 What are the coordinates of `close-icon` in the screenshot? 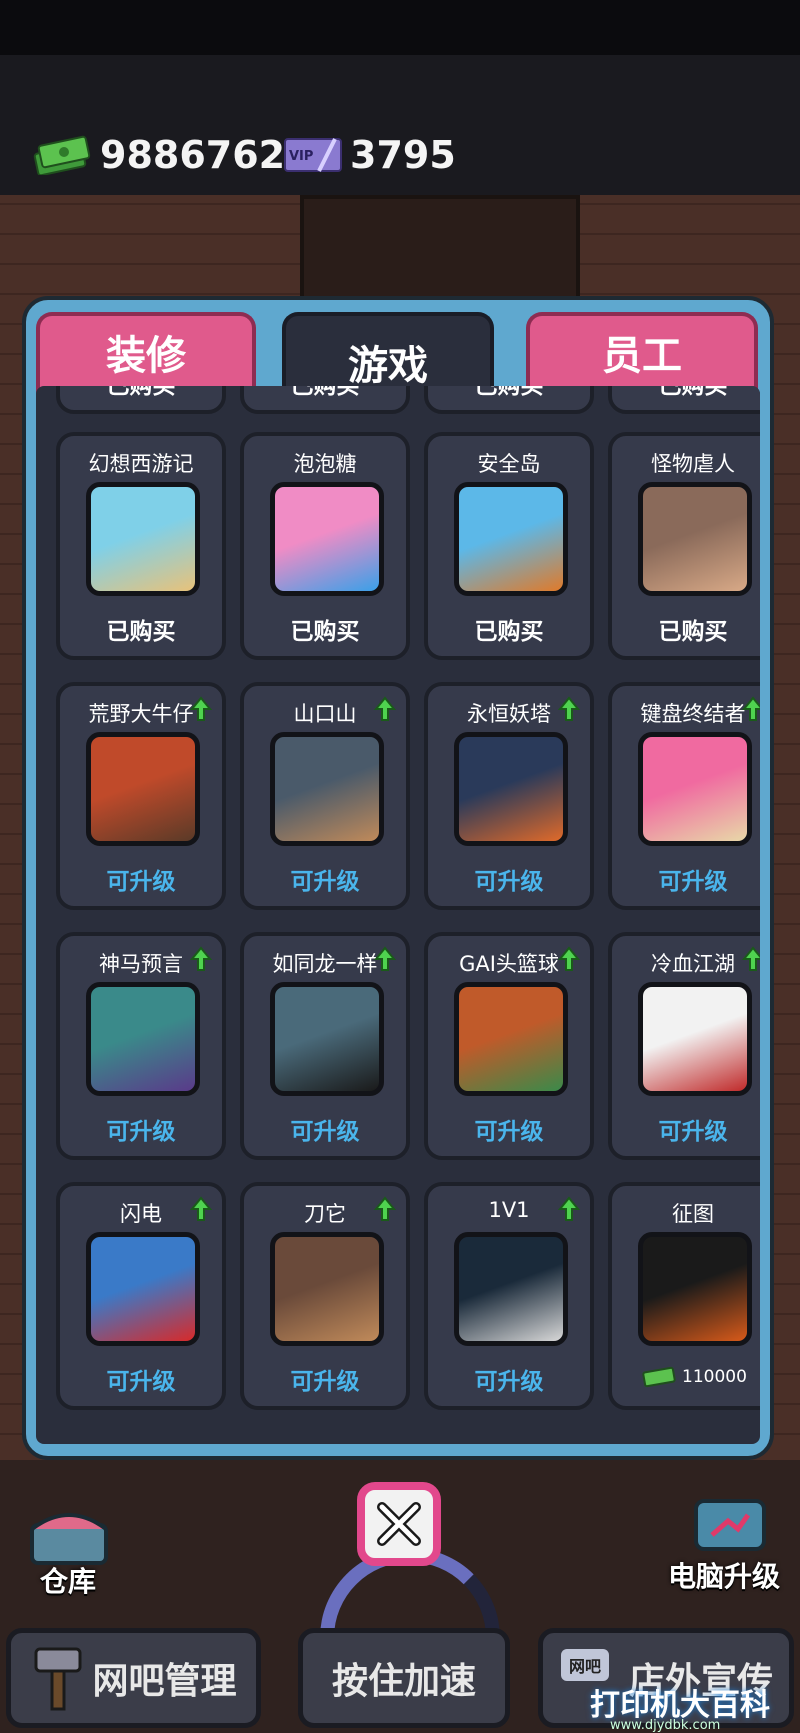 It's located at (399, 1524).